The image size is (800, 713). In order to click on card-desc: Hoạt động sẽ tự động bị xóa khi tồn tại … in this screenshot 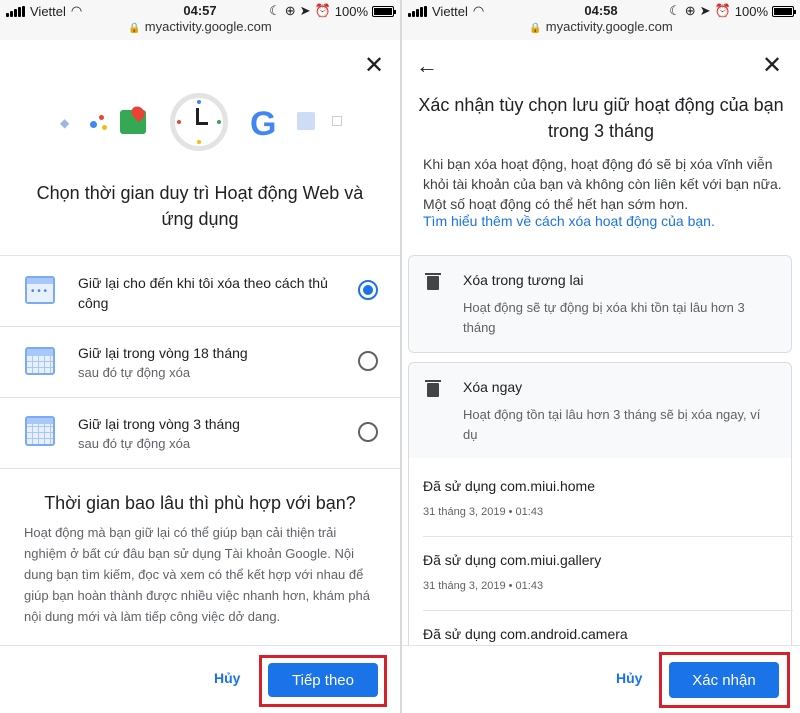, I will do `click(604, 317)`.